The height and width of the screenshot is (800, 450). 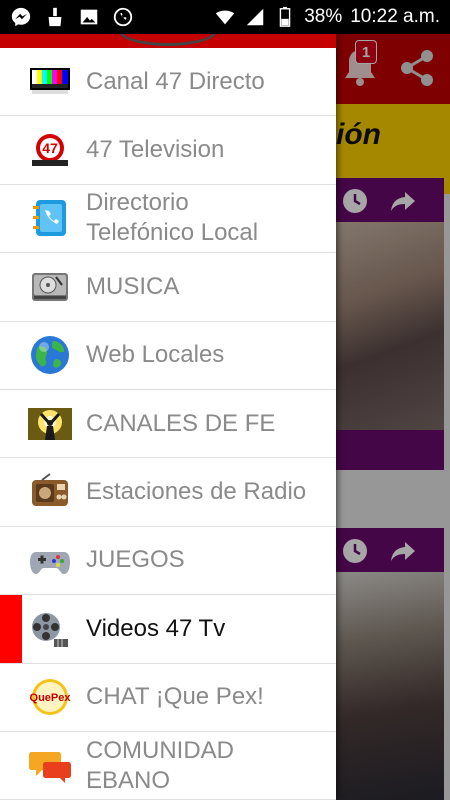 I want to click on drawer-header, so click(x=168, y=41).